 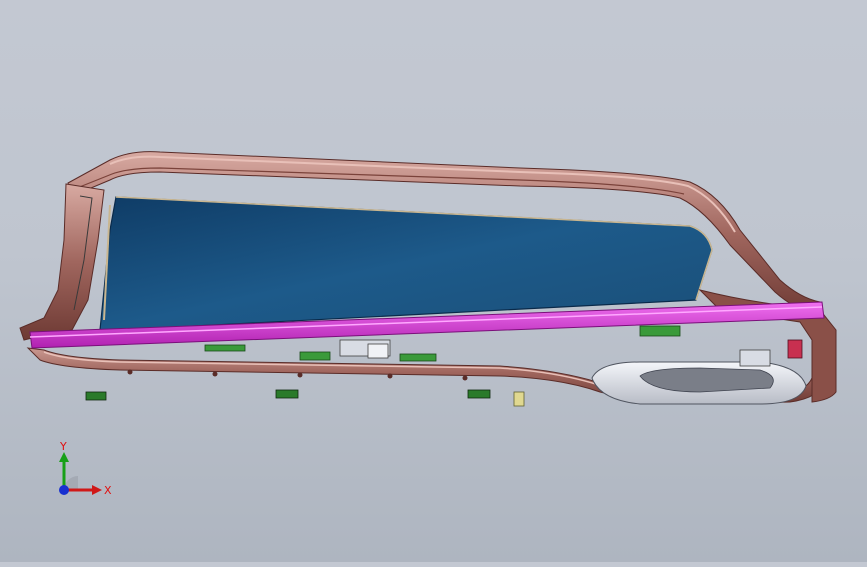 What do you see at coordinates (63, 446) in the screenshot?
I see `y-axis-label: Y` at bounding box center [63, 446].